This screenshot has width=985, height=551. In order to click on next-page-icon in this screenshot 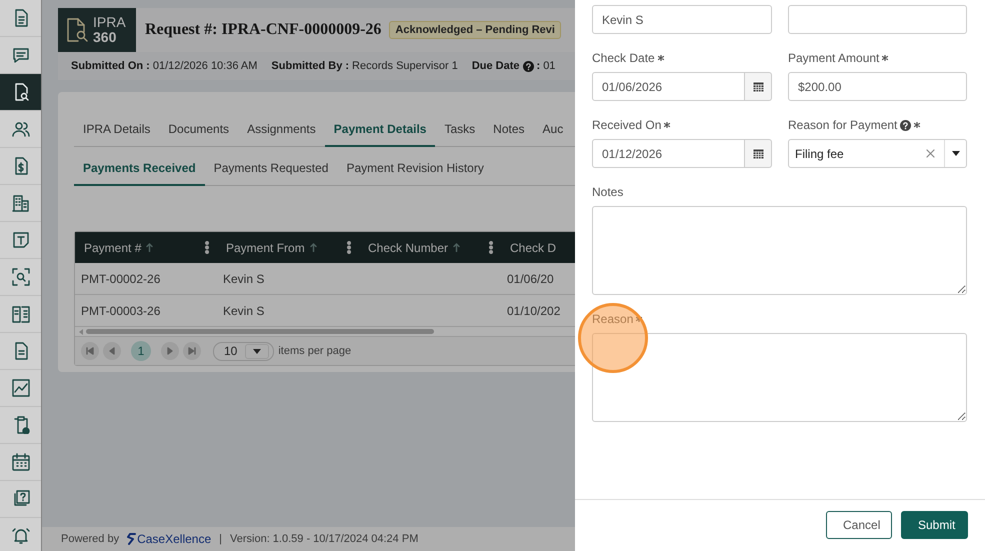, I will do `click(170, 351)`.